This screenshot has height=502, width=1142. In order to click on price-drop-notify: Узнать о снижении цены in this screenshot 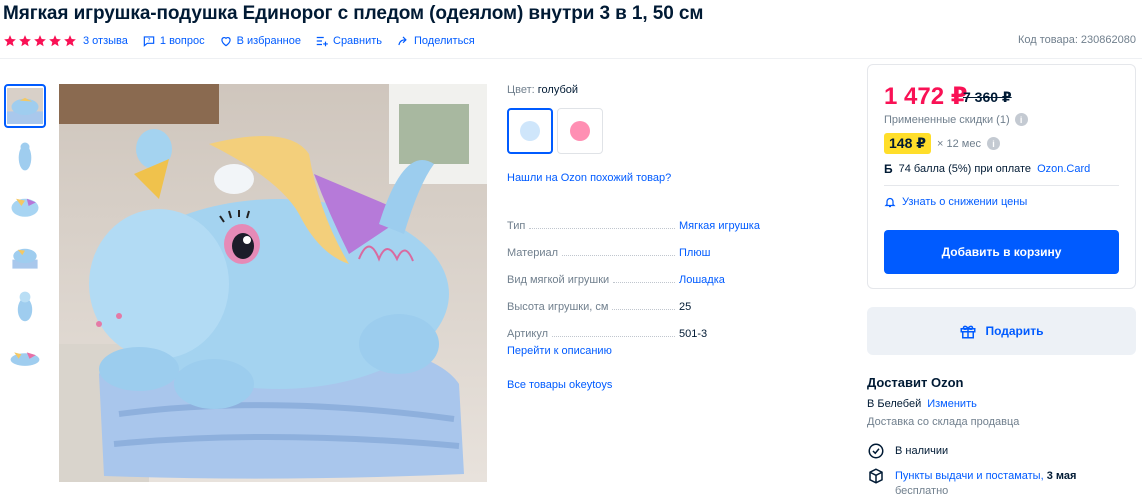, I will do `click(955, 202)`.